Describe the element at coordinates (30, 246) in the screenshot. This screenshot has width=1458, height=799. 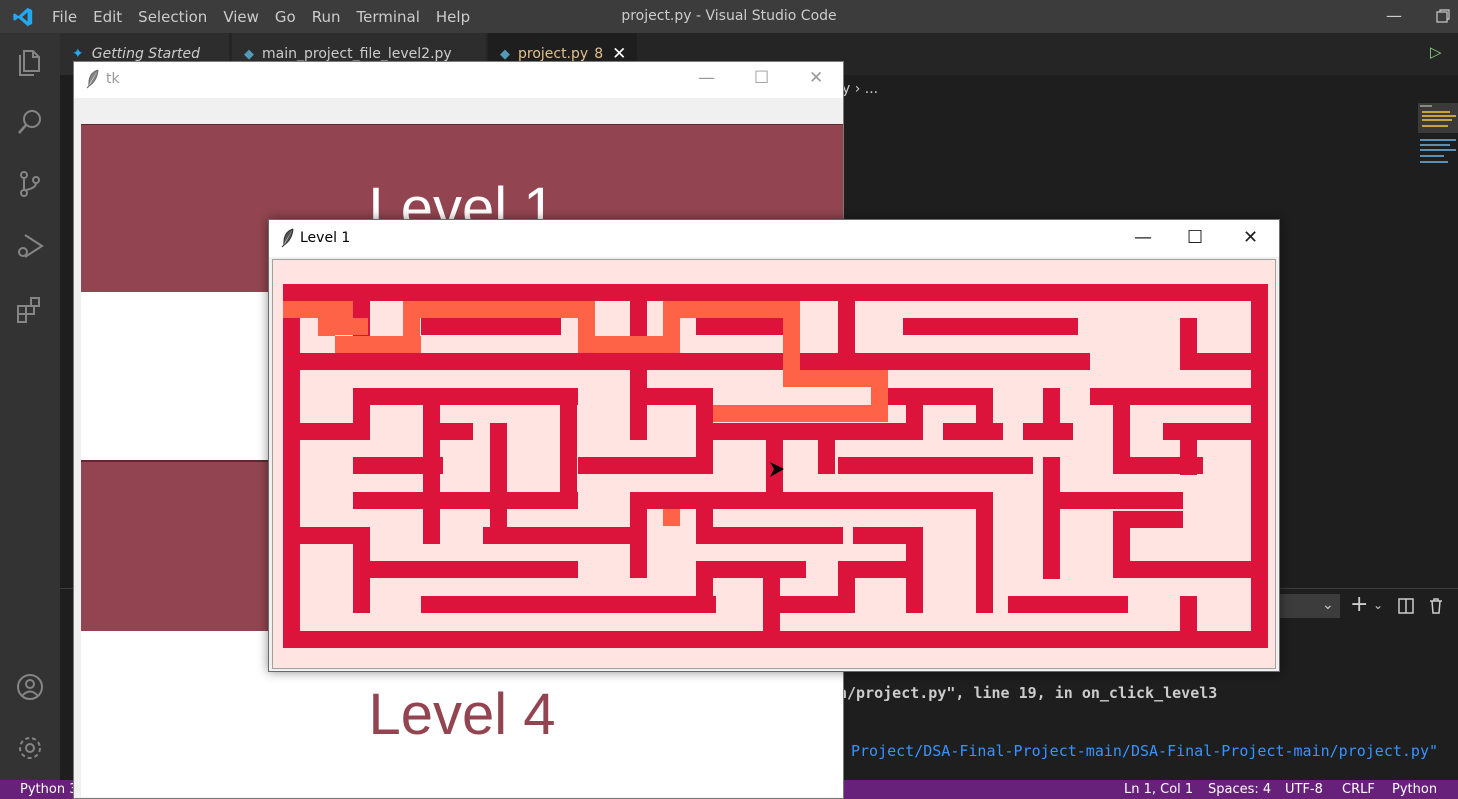
I see `run-debug-icon` at that location.